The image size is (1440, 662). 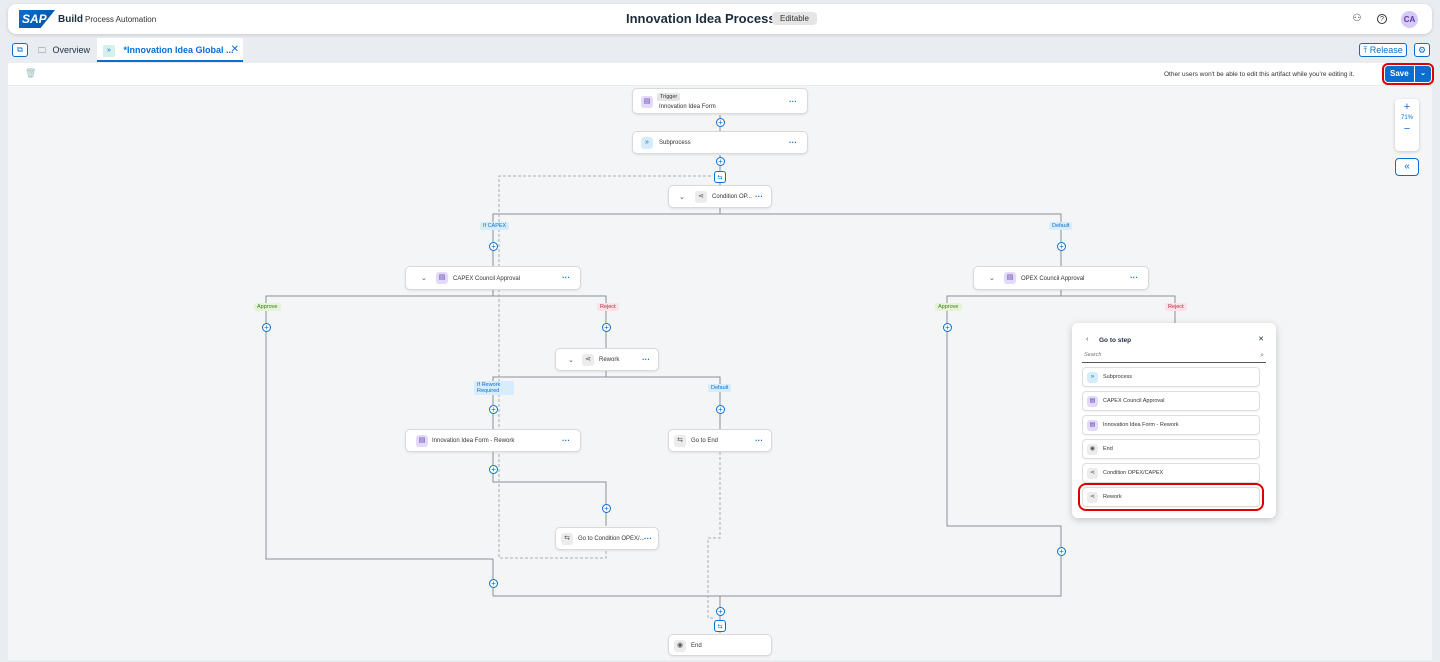 I want to click on zoom-control: + 71% −, so click(x=1407, y=125).